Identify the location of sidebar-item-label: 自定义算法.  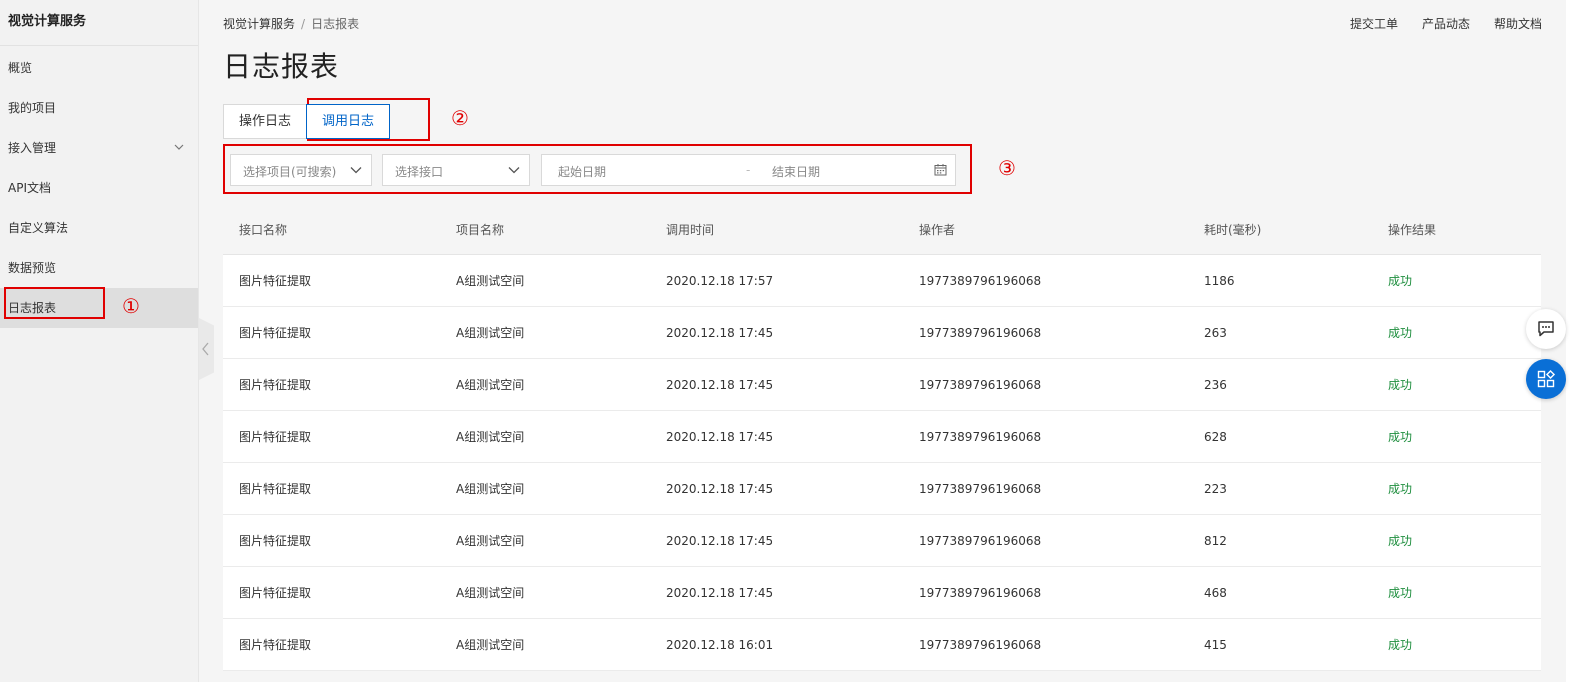
(38, 228).